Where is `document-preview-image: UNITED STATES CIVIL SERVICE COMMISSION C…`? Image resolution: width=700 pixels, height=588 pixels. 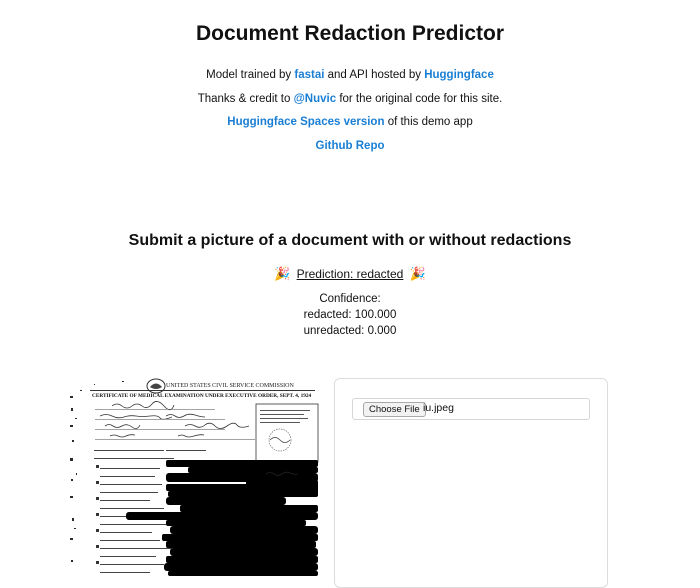 document-preview-image: UNITED STATES CIVIL SERVICE COMMISSION C… is located at coordinates (199, 477).